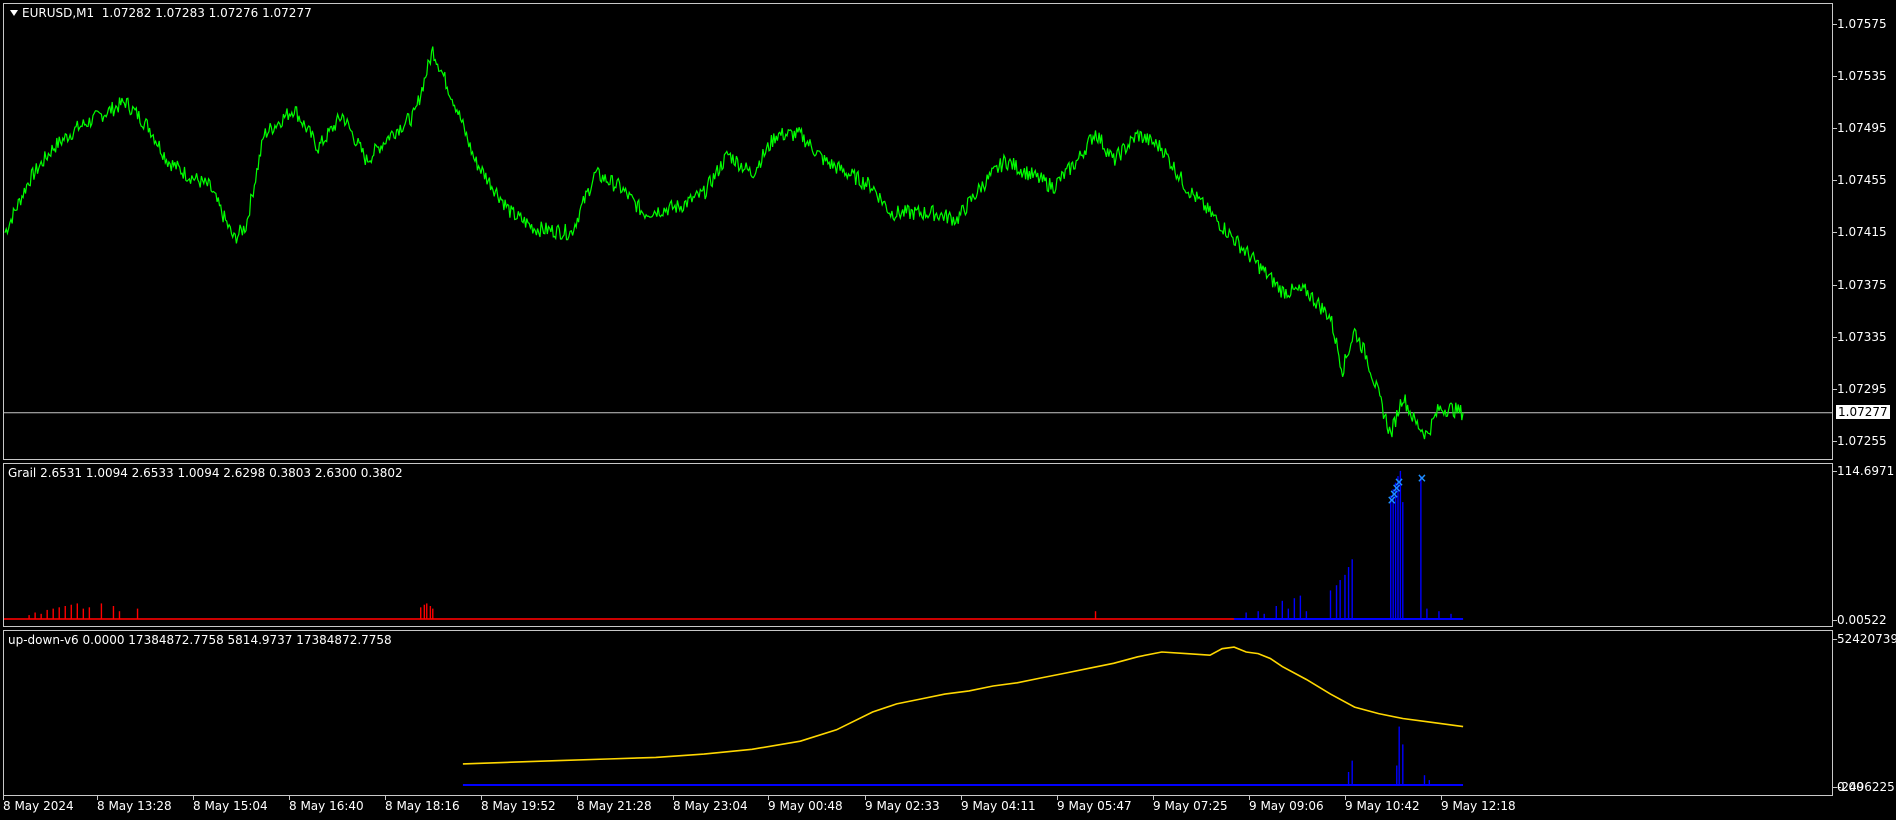 Image resolution: width=1896 pixels, height=820 pixels. What do you see at coordinates (1860, 24) in the screenshot?
I see `price-tick: 1.07575` at bounding box center [1860, 24].